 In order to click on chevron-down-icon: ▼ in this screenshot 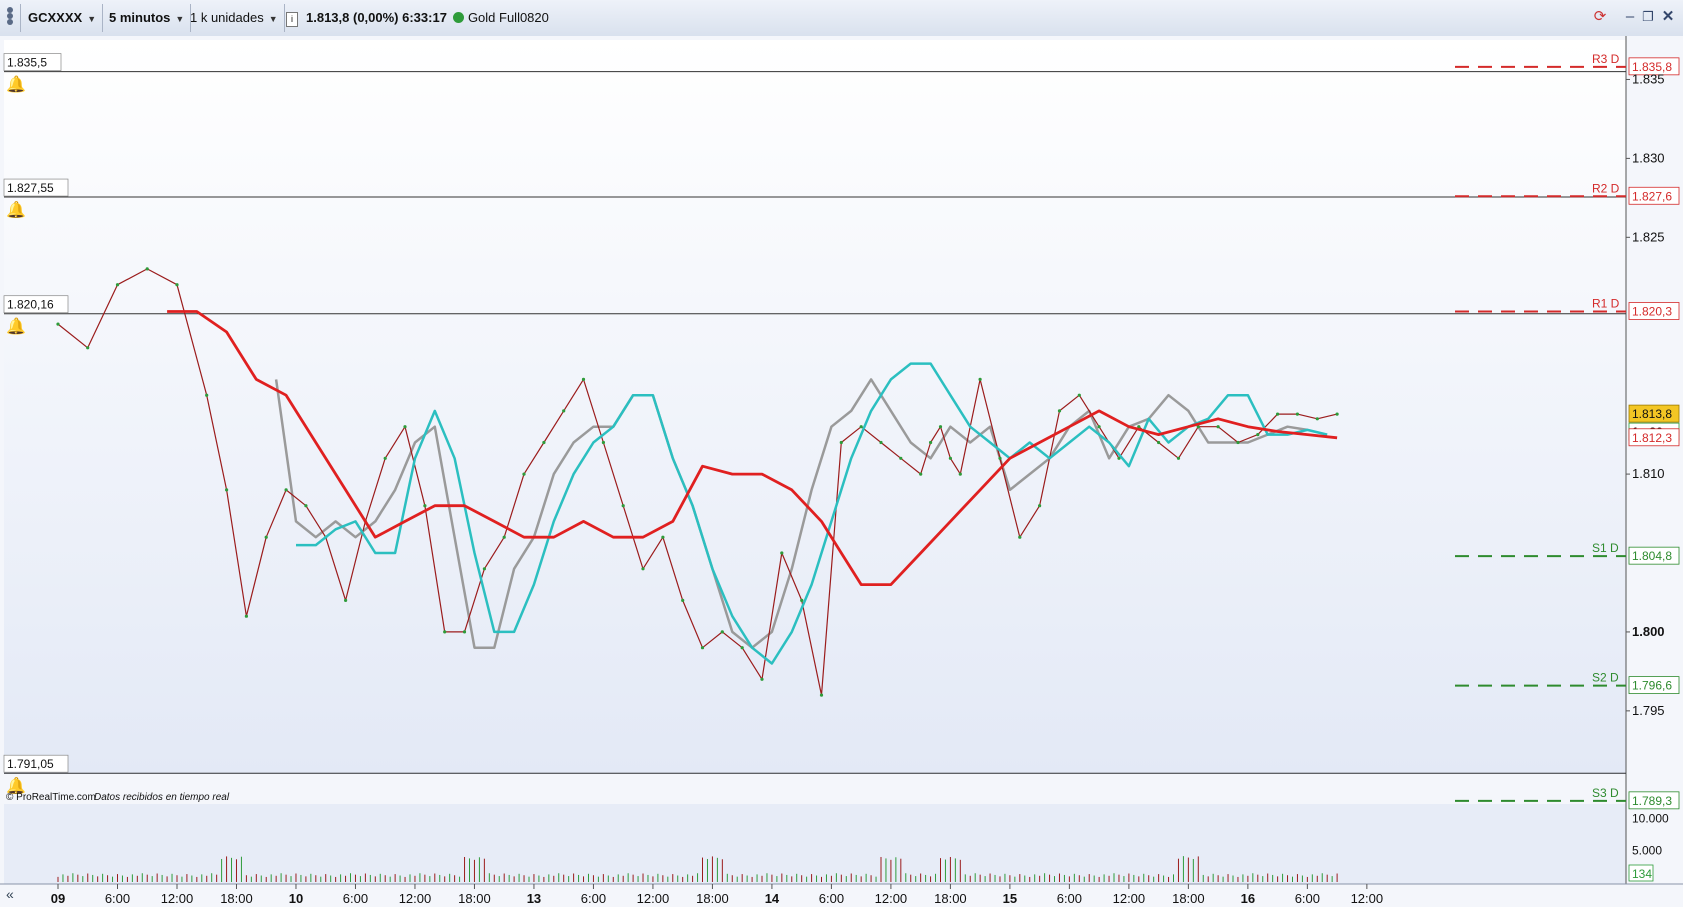, I will do `click(273, 19)`.